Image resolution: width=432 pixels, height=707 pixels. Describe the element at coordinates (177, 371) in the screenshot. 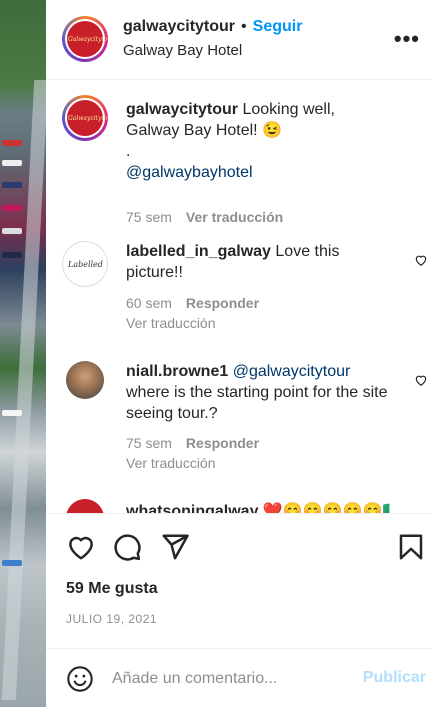

I see `username-link: niall.browne1` at that location.